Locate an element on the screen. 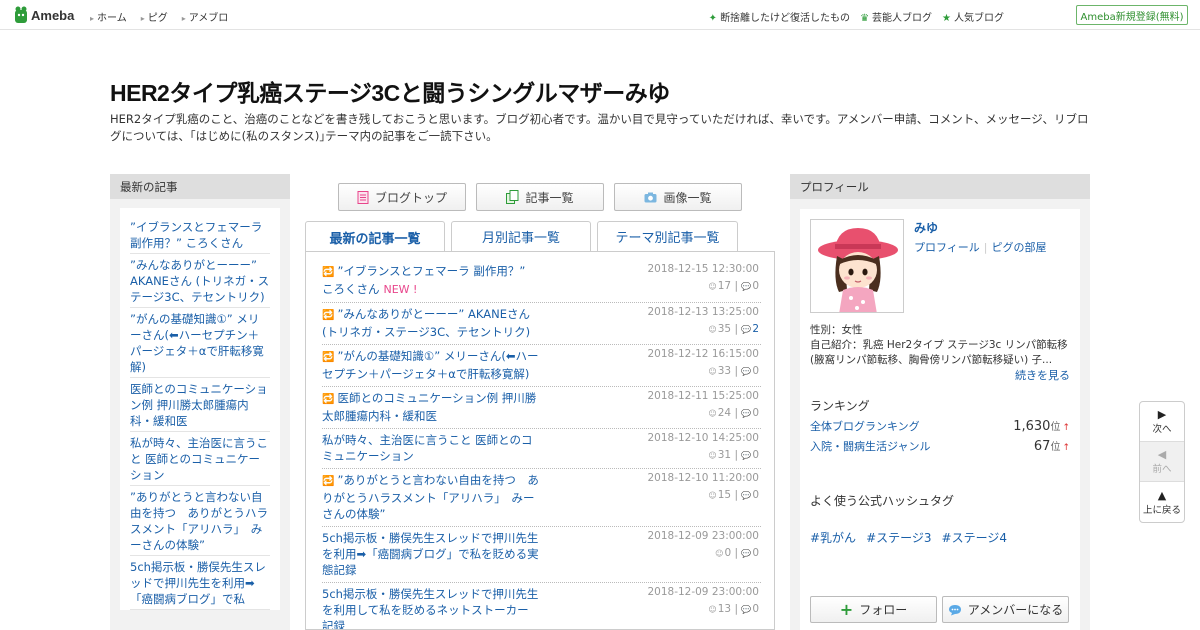 Image resolution: width=1200 pixels, height=630 pixels. article-title: 🔁 ”イブランスとフェマーラ 副作用？” ころくさん NEW ! is located at coordinates (431, 280).